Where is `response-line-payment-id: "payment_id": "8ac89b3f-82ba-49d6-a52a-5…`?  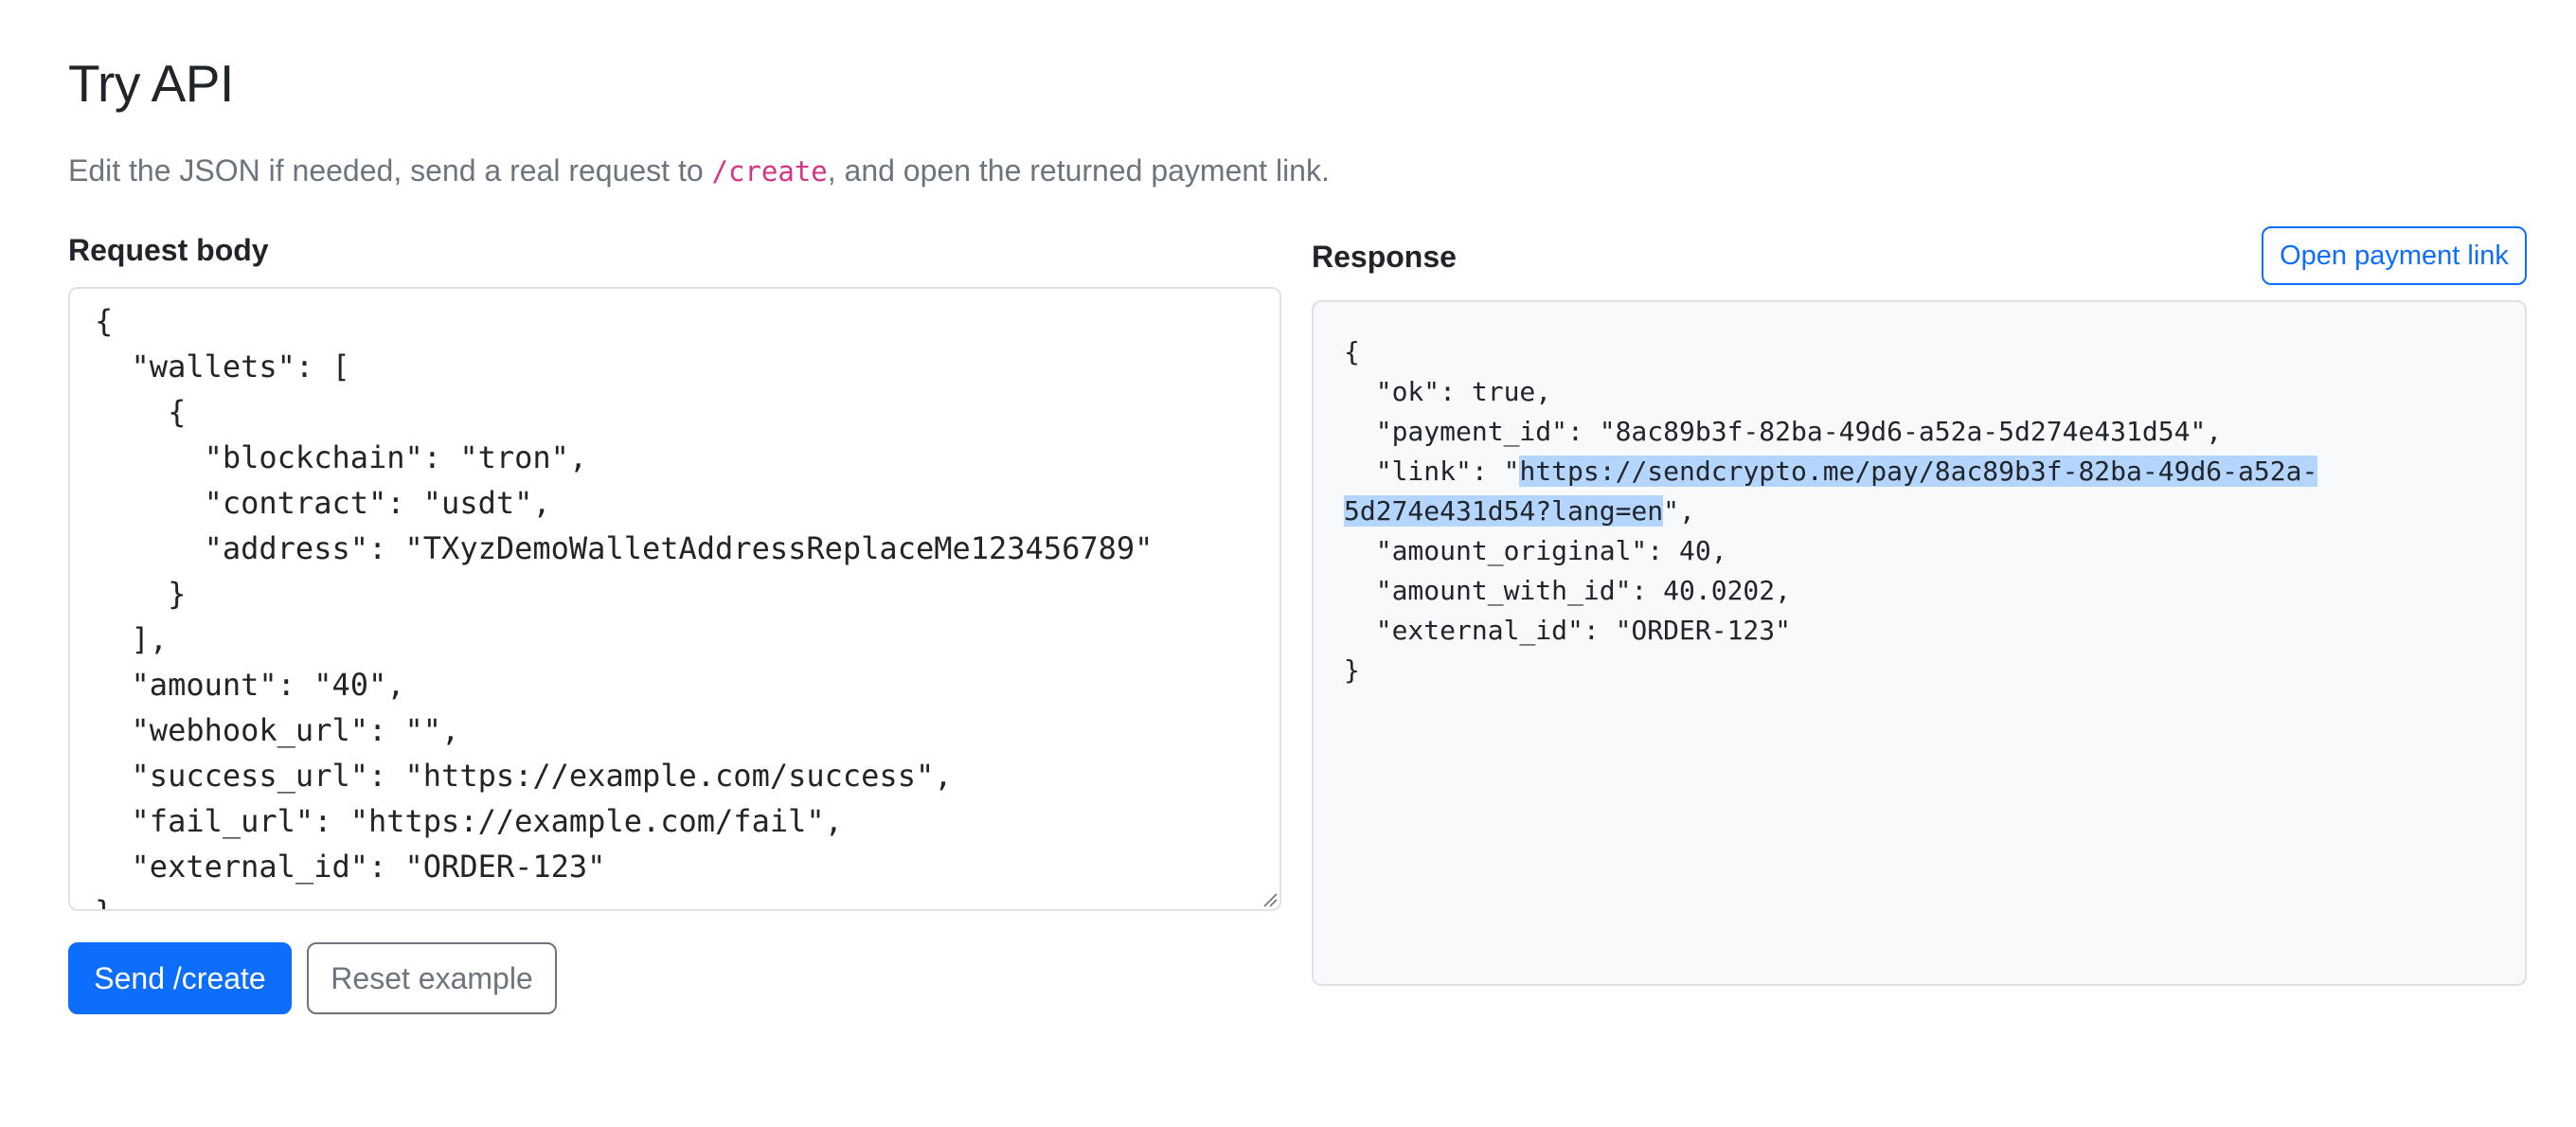 response-line-payment-id: "payment_id": "8ac89b3f-82ba-49d6-a52a-5… is located at coordinates (1783, 431).